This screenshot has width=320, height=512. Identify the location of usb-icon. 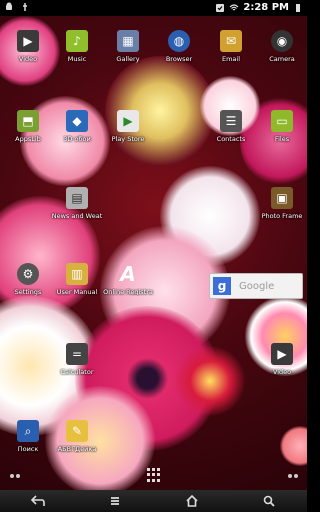
(25, 7).